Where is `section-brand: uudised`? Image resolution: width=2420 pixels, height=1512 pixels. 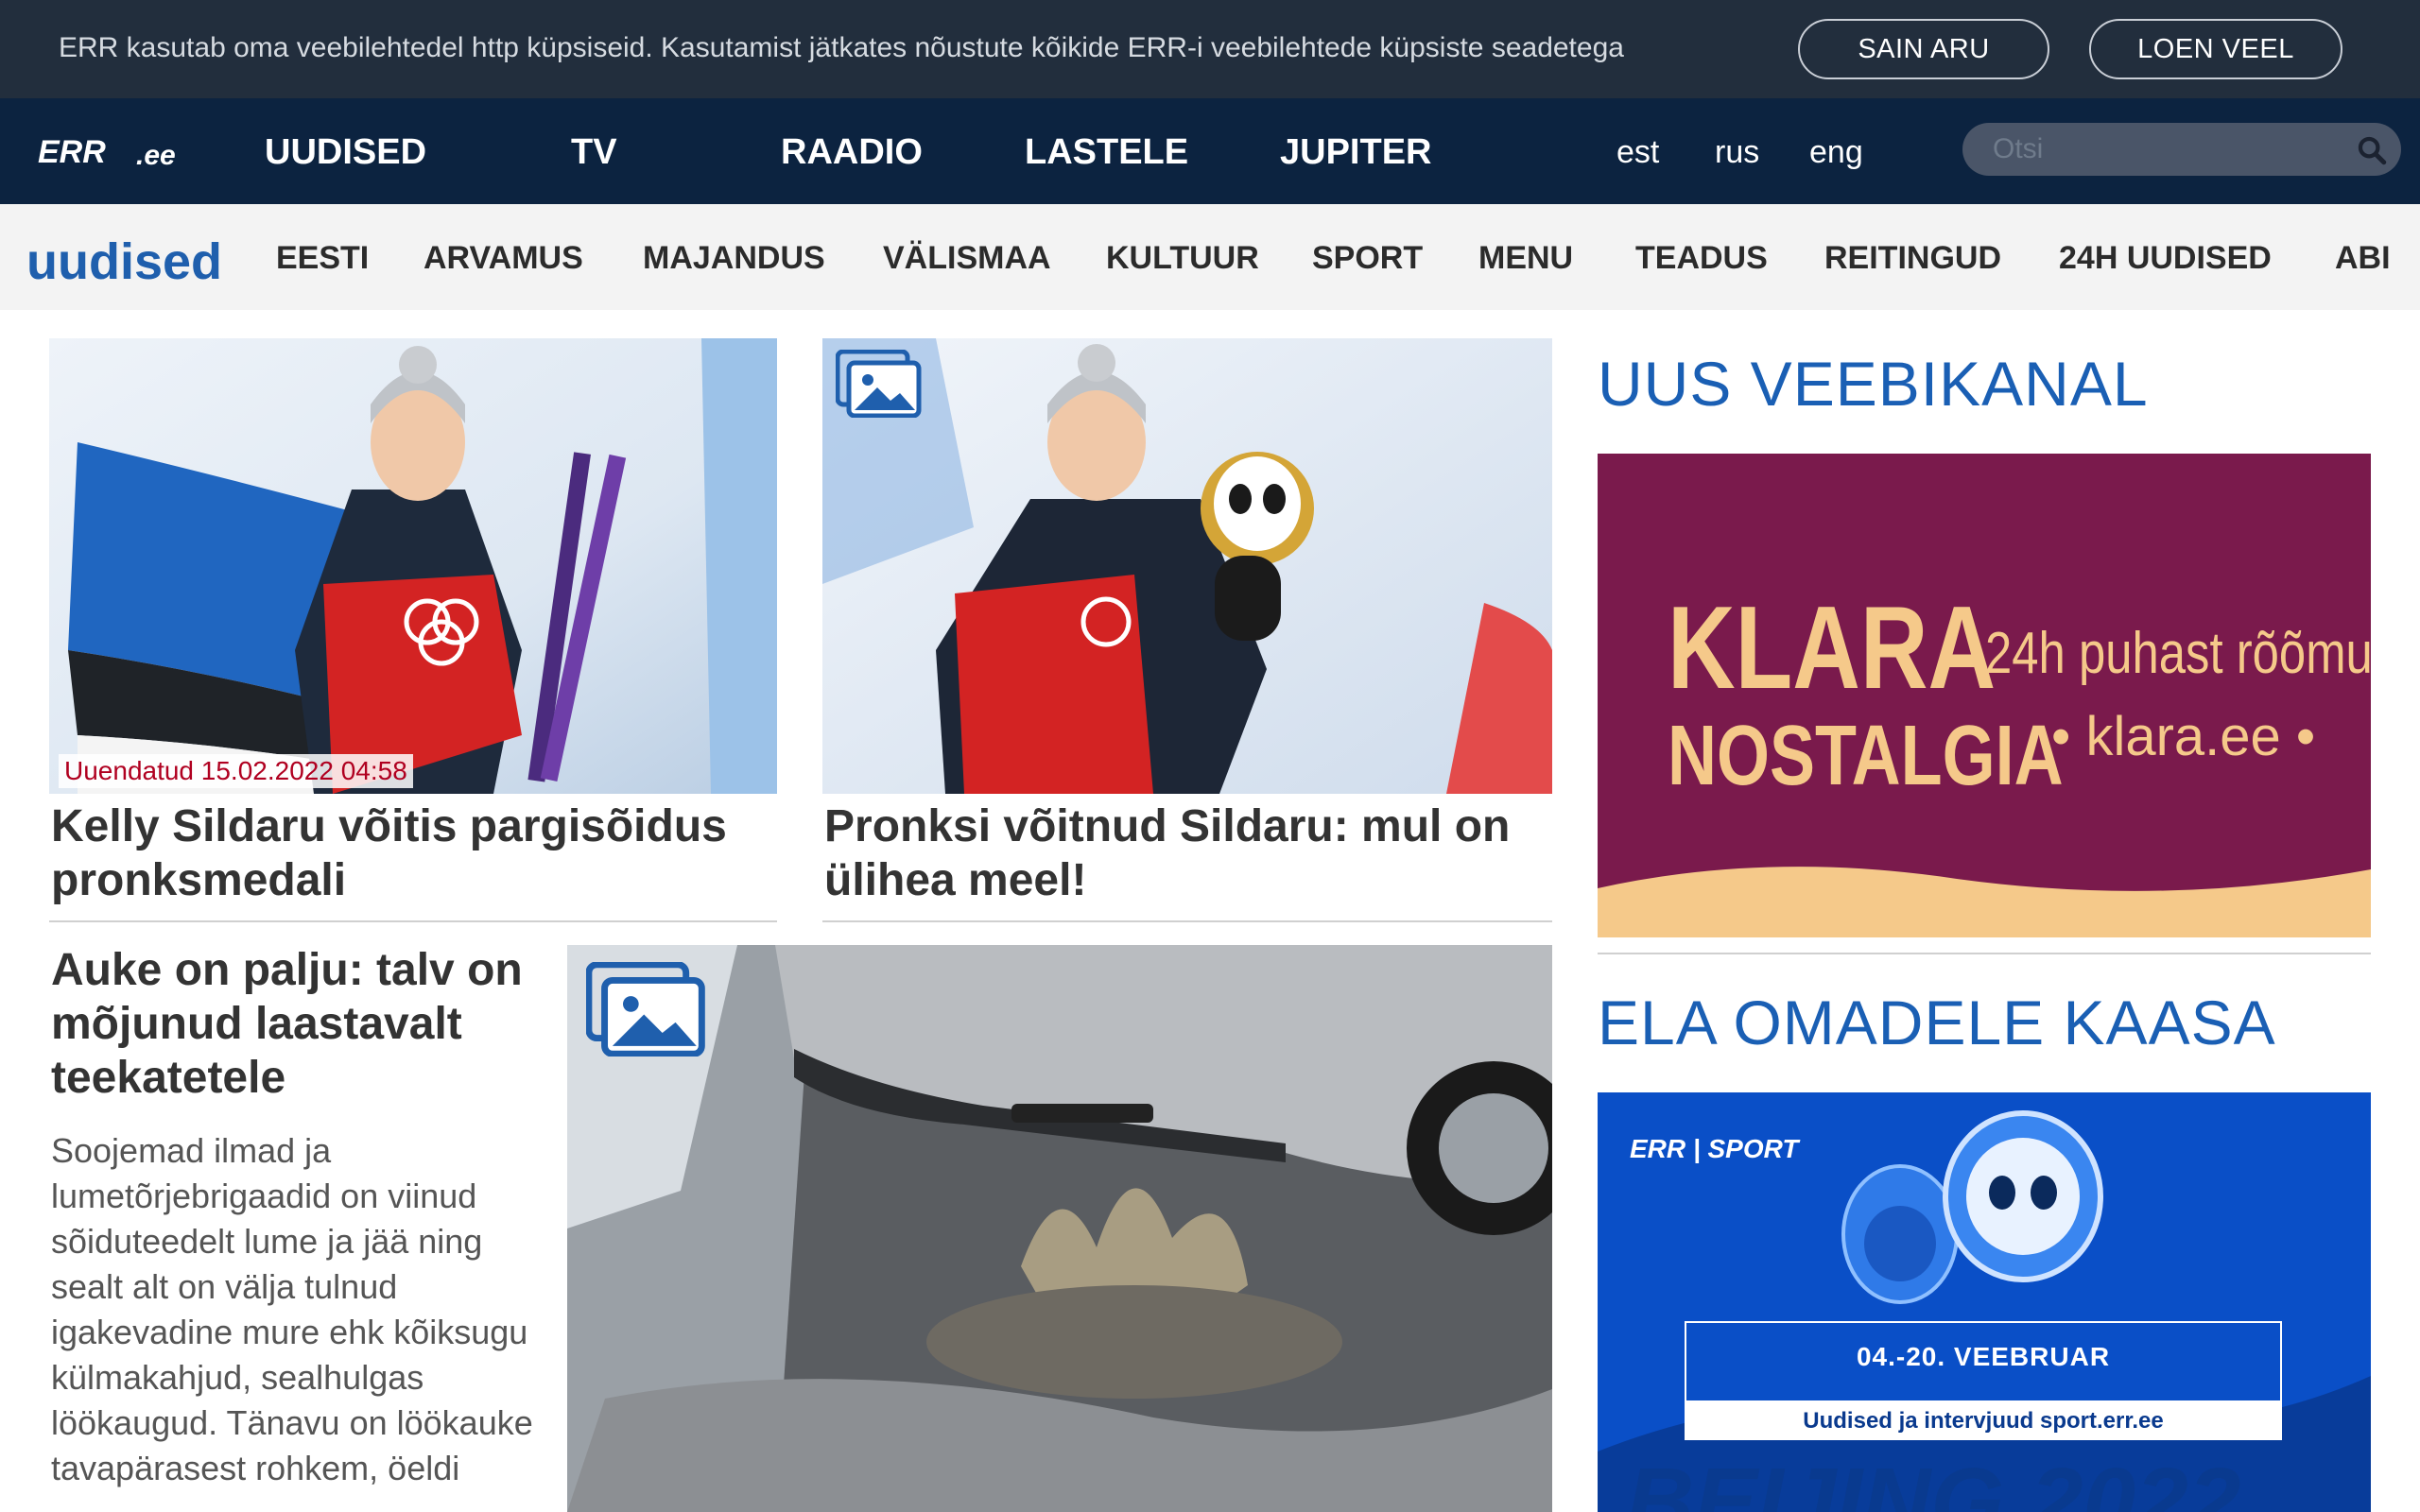
section-brand: uudised is located at coordinates (124, 261).